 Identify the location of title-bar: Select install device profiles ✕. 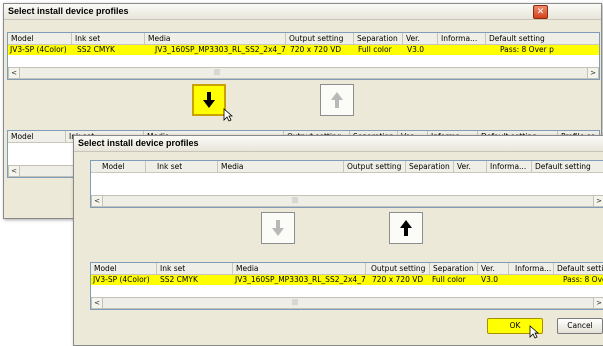
(302, 12).